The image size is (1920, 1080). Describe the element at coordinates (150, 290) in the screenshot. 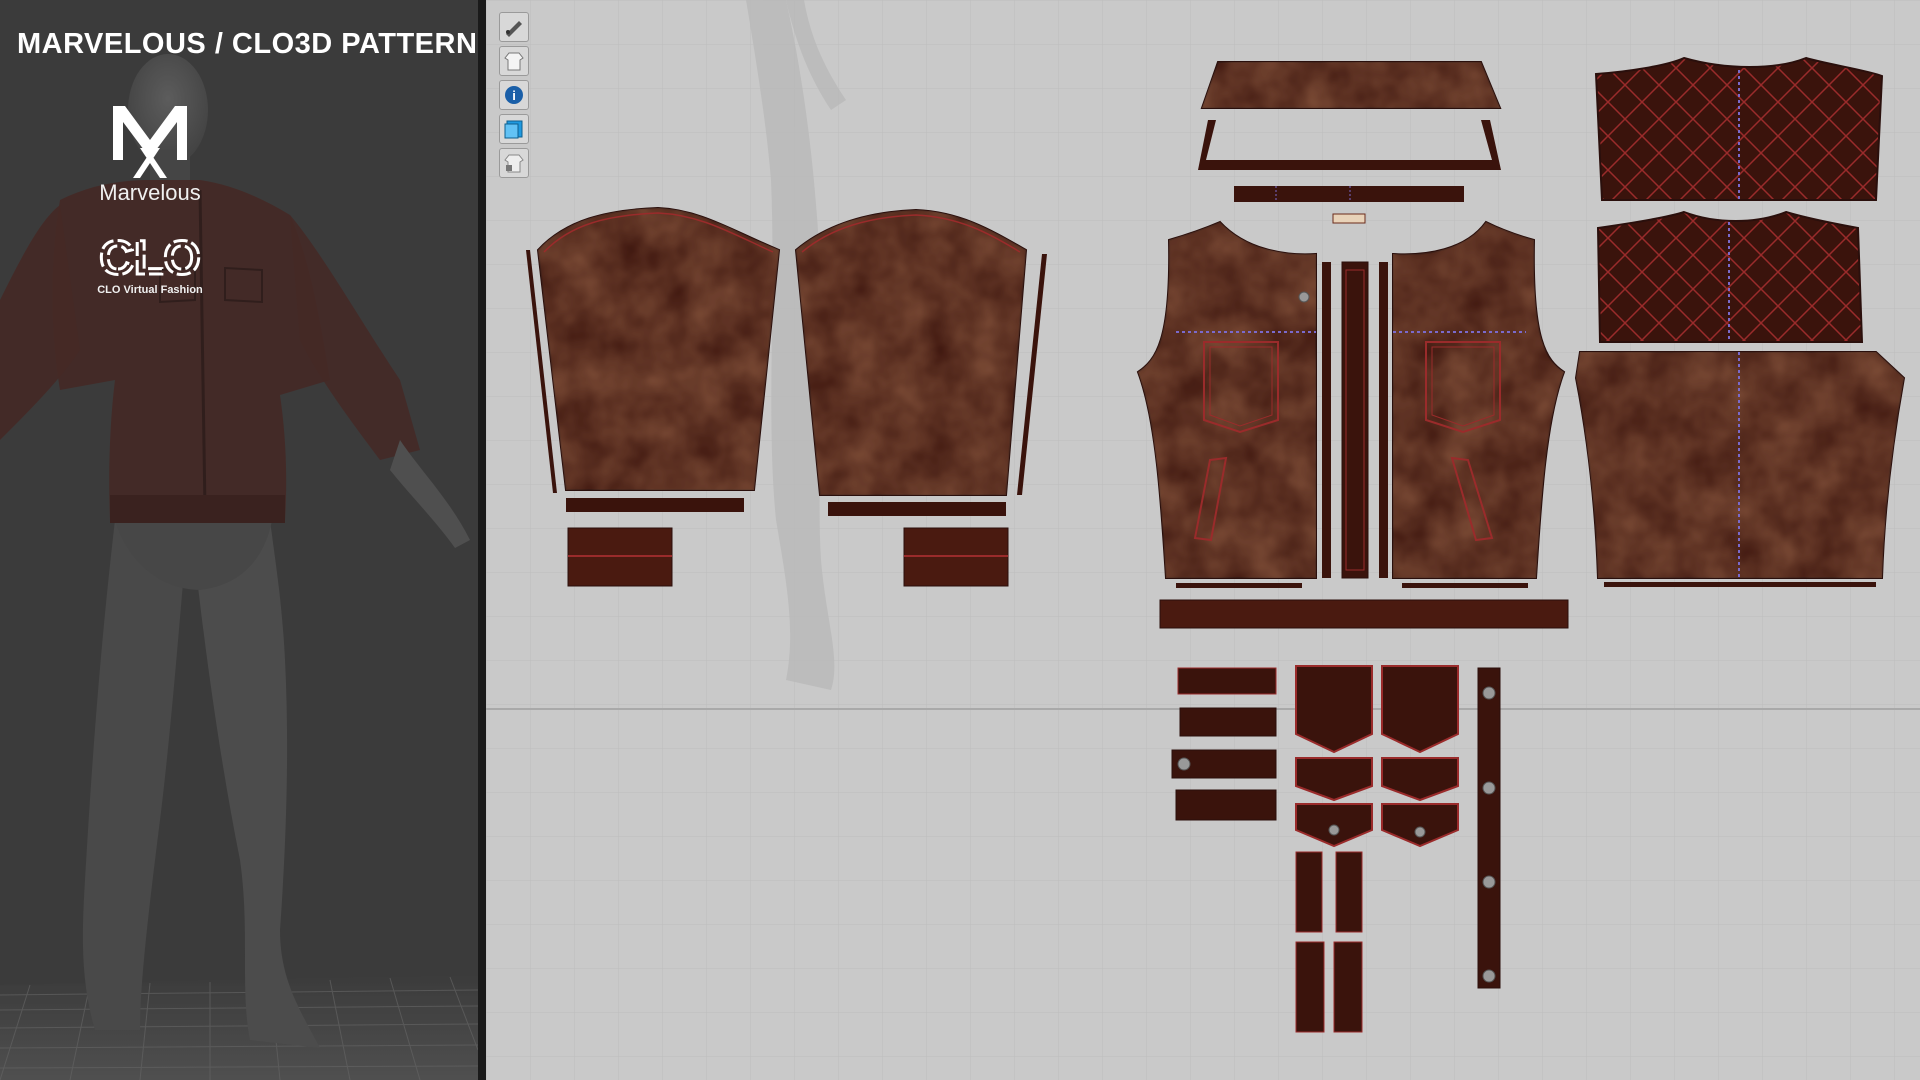

I see `clo-subtitle: CLO Virtual Fashion` at that location.